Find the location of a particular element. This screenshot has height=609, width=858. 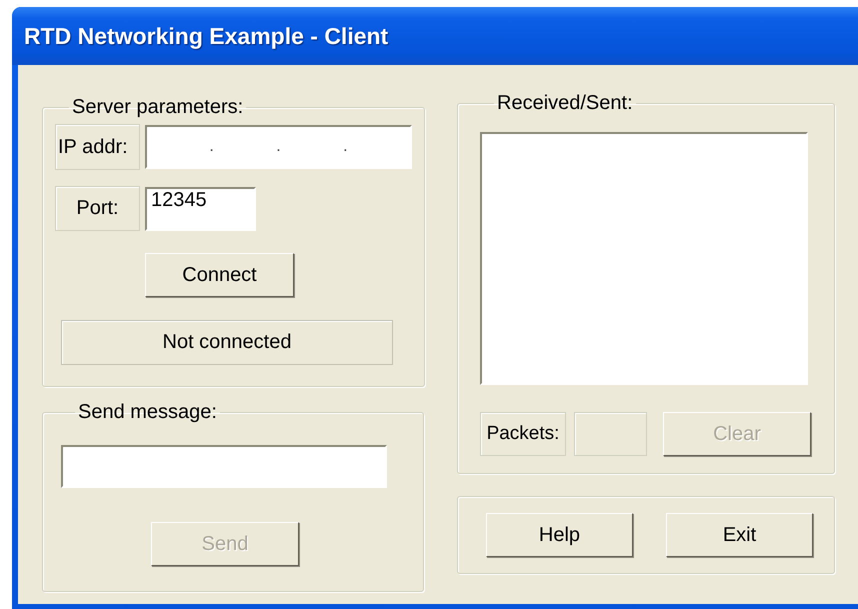

port-label: Port: is located at coordinates (97, 208).